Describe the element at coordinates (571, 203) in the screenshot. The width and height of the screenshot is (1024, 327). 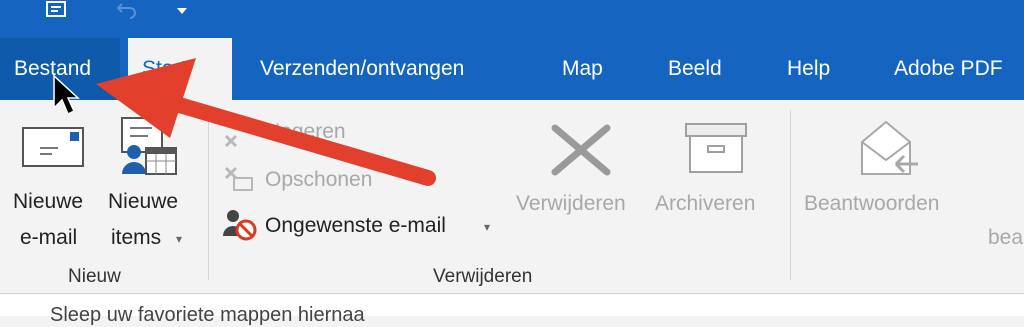
I see `delete-label: Verwijderen` at that location.